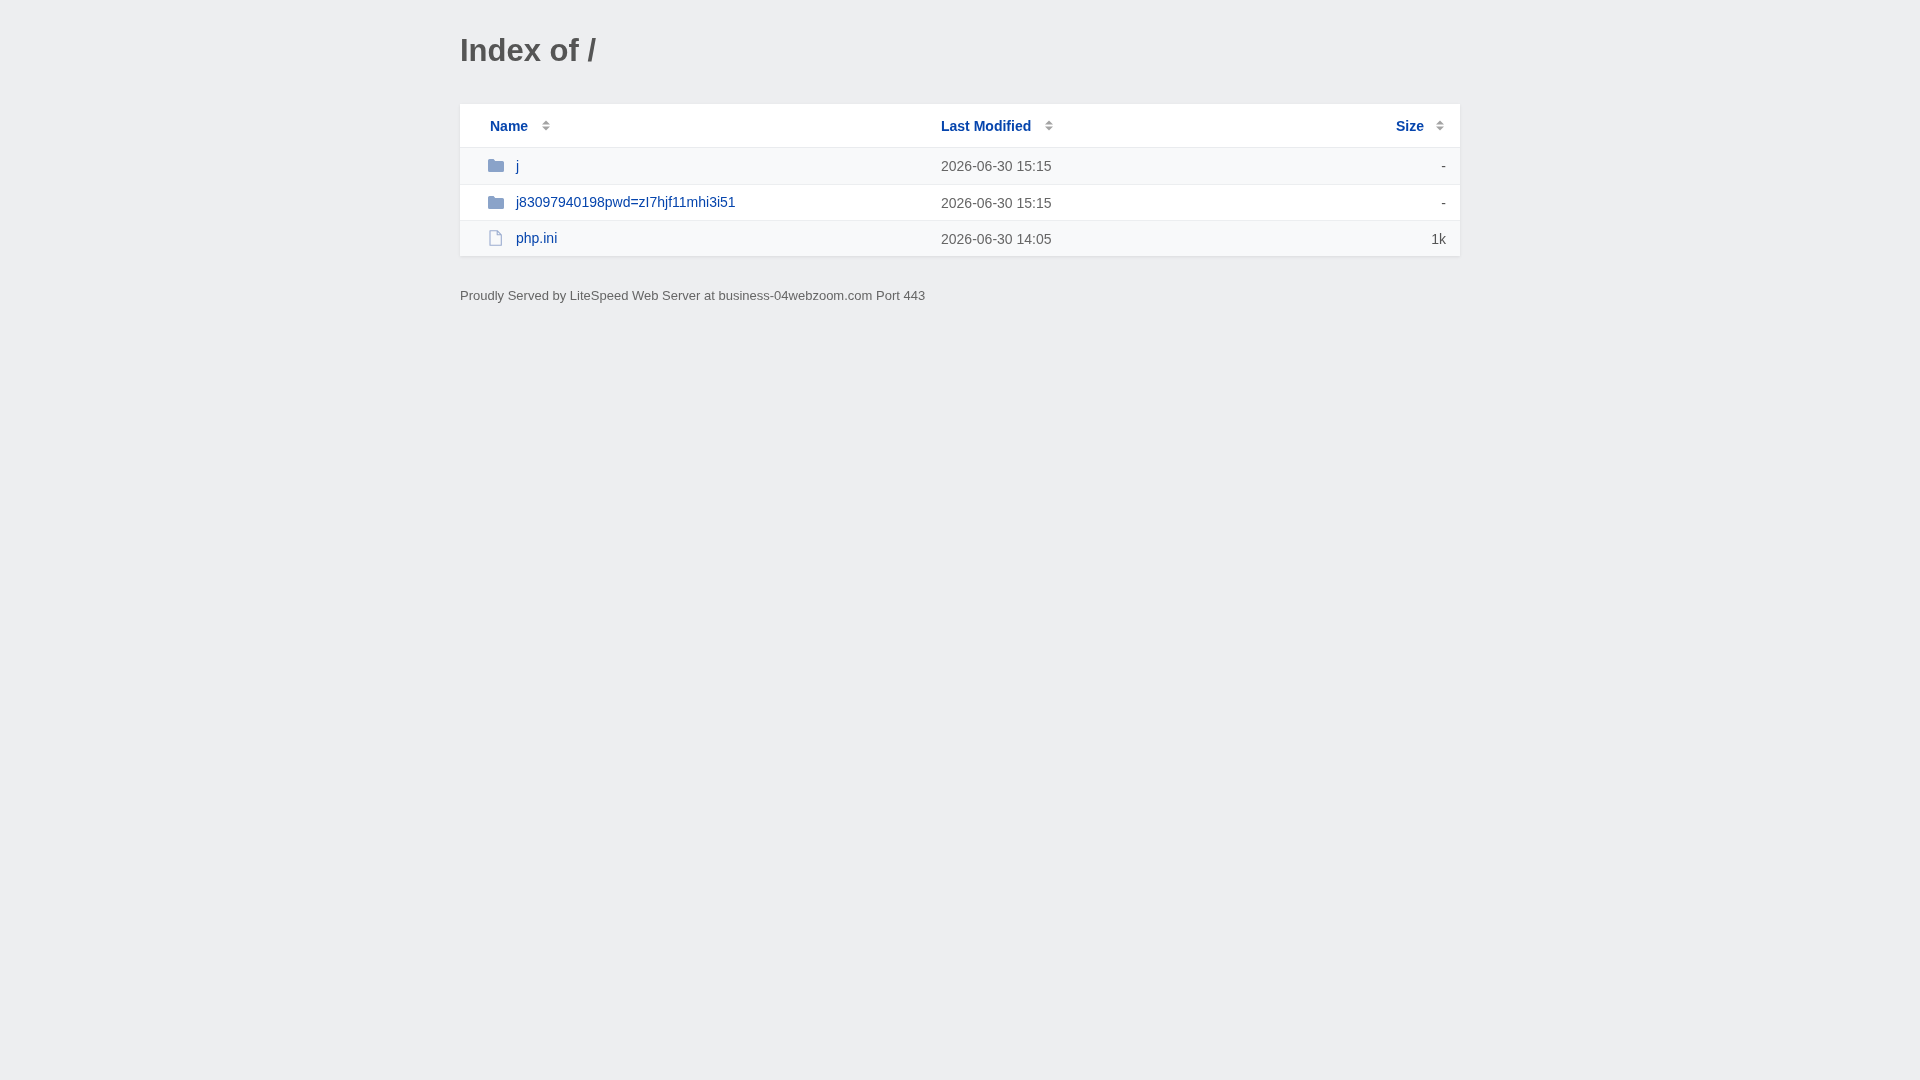  Describe the element at coordinates (626, 202) in the screenshot. I see `file-name-link: j83097940198pwd=zI7hjf11mhi3i51` at that location.